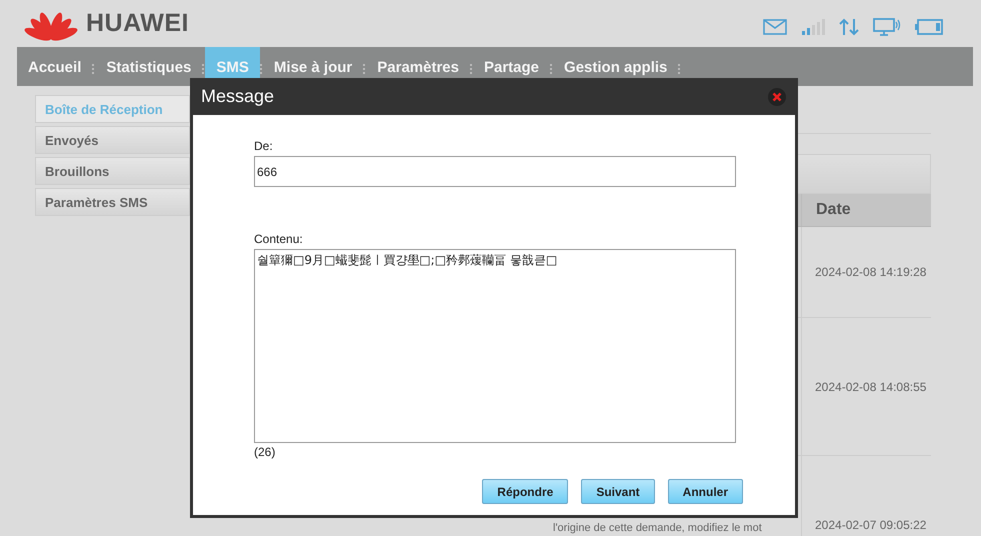 The height and width of the screenshot is (536, 981). I want to click on dialog-button: Répondre, so click(525, 491).